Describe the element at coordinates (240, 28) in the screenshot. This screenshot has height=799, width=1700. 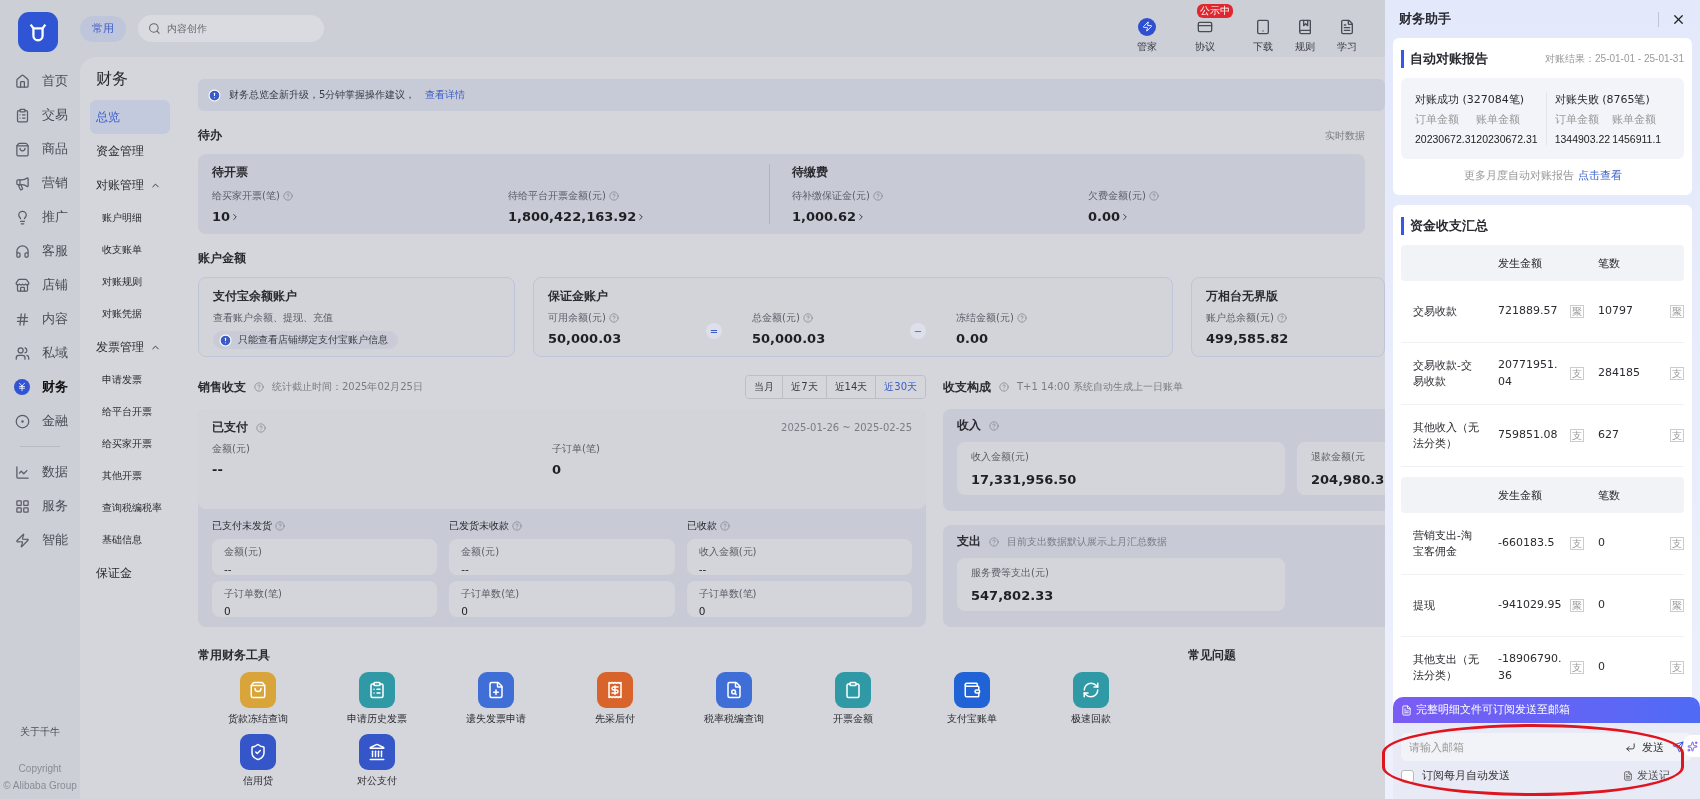
I see `search-input: 内容创作` at that location.